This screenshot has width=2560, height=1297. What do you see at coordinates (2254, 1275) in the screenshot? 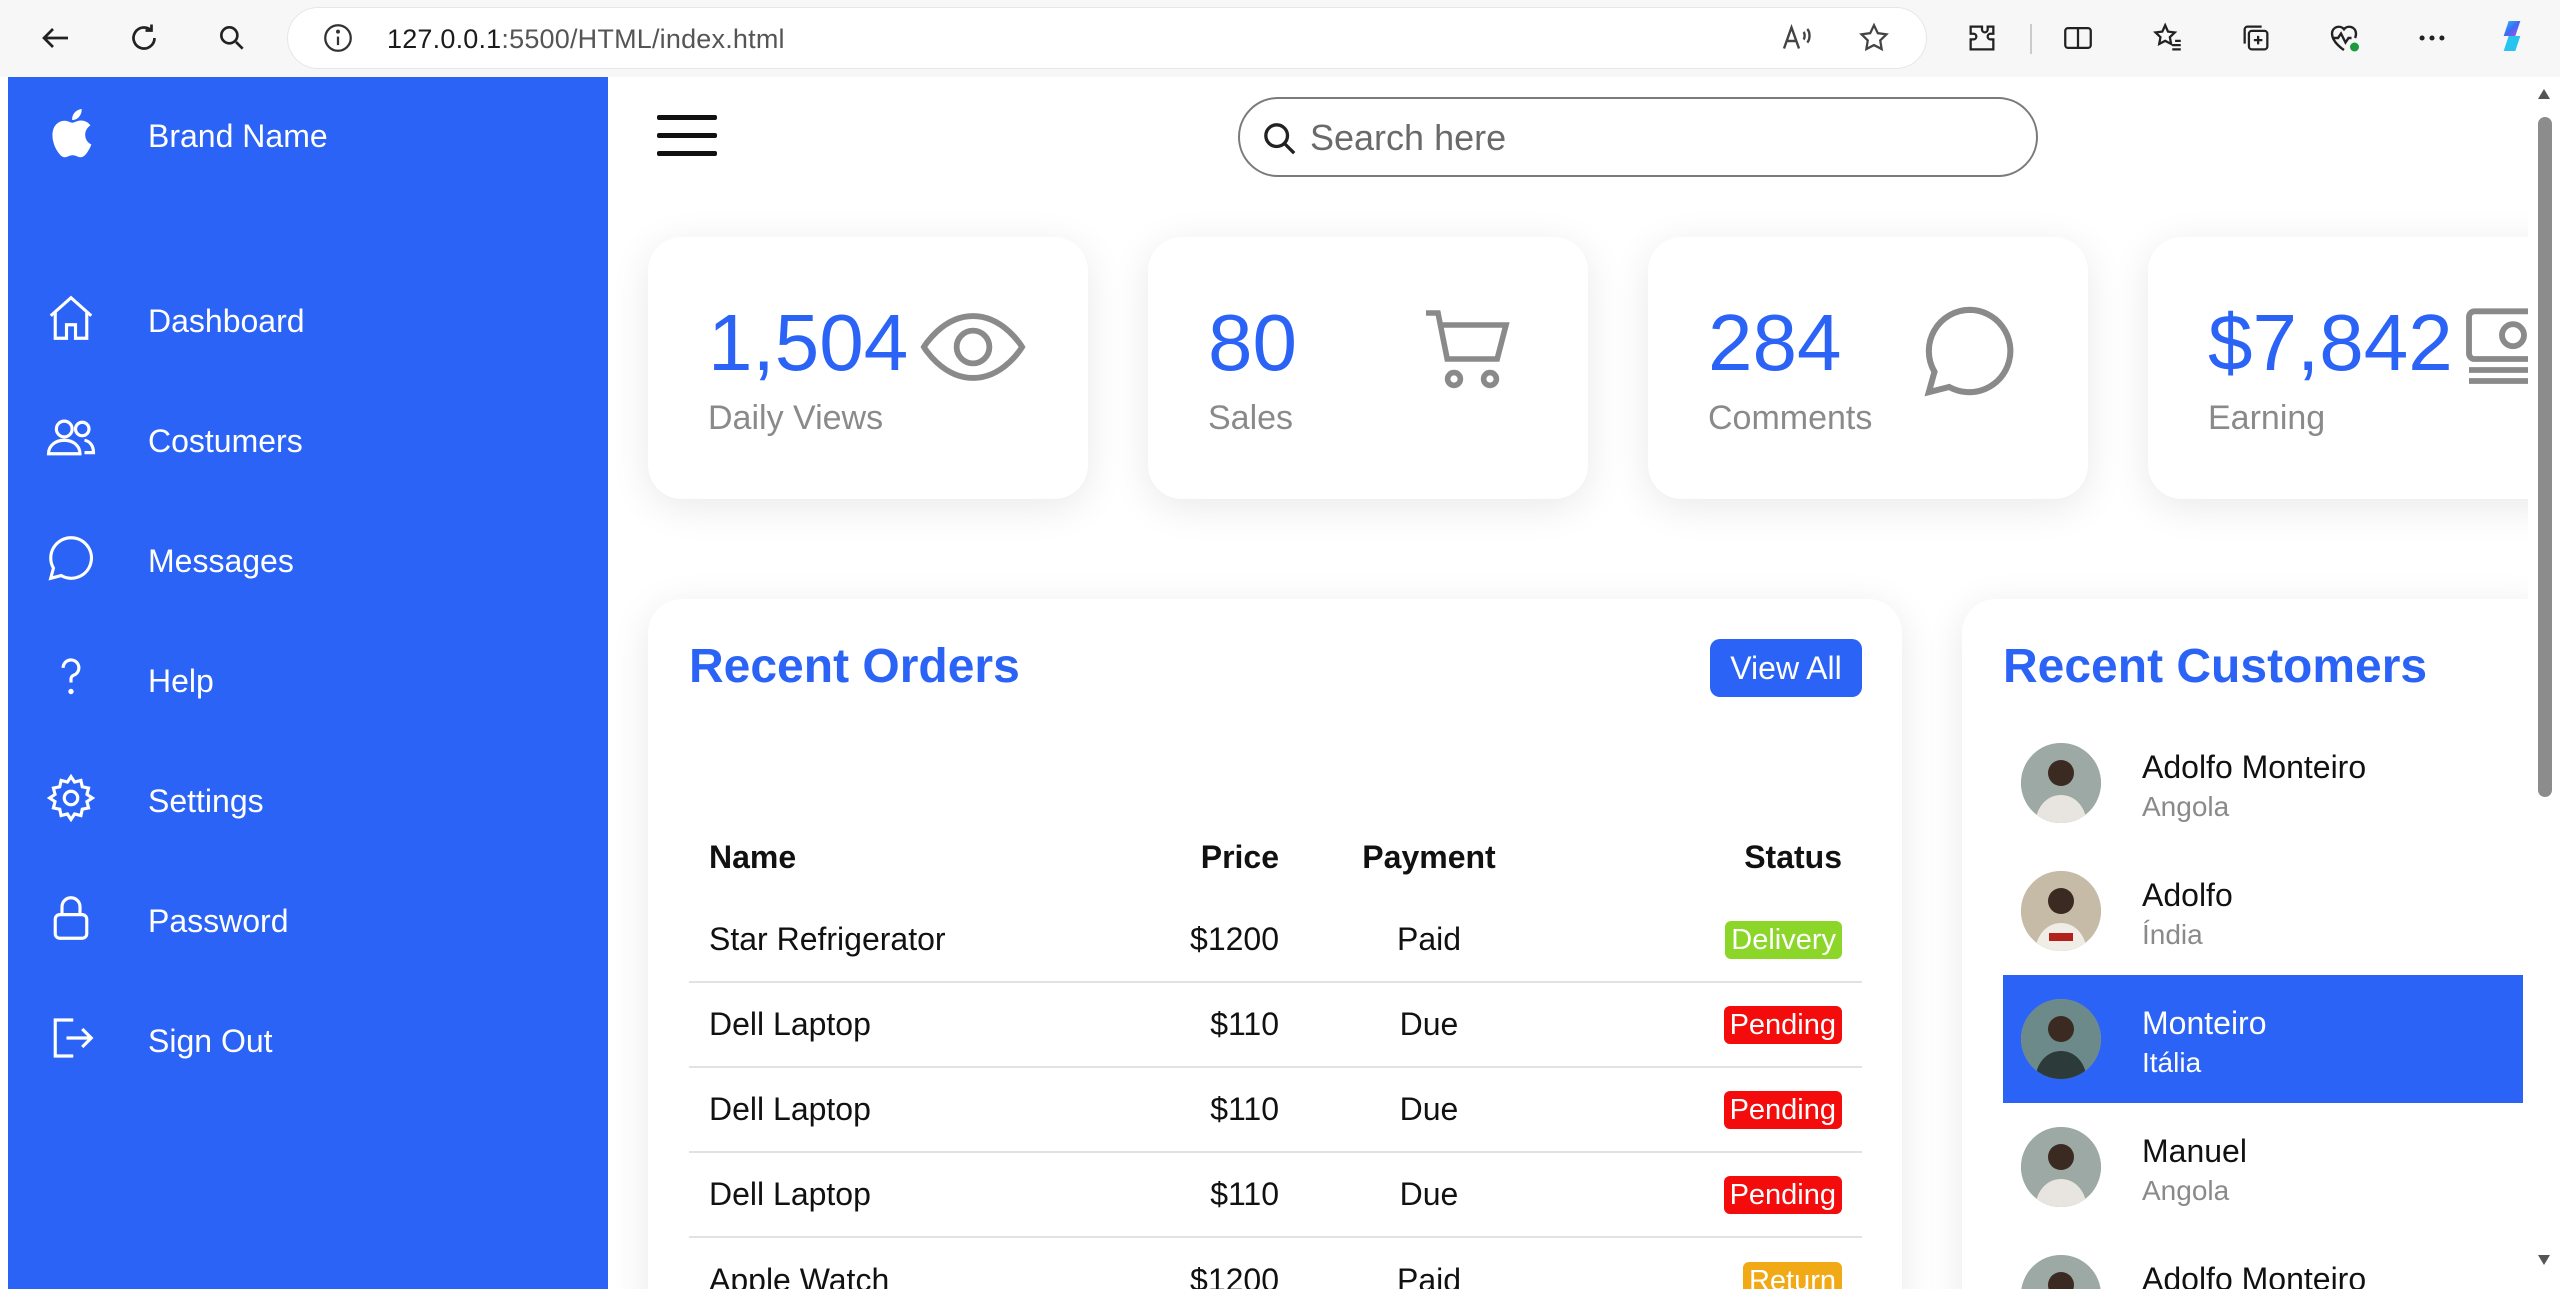
I see `customer-name: Adolfo Monteiro` at bounding box center [2254, 1275].